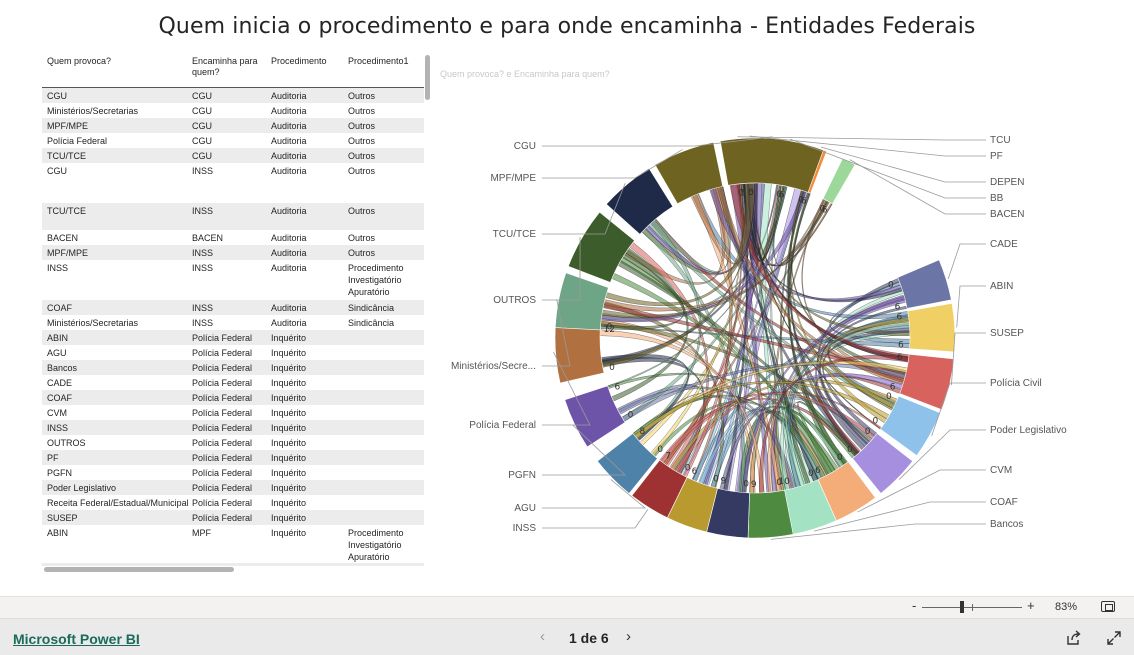  I want to click on chord-tick-label: 8, so click(642, 432).